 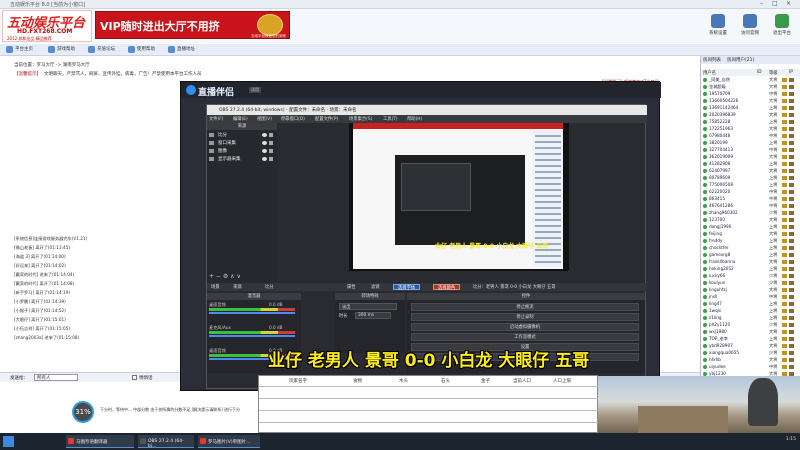 I want to click on user-row: _同美_自然 大将, so click(x=750, y=80).